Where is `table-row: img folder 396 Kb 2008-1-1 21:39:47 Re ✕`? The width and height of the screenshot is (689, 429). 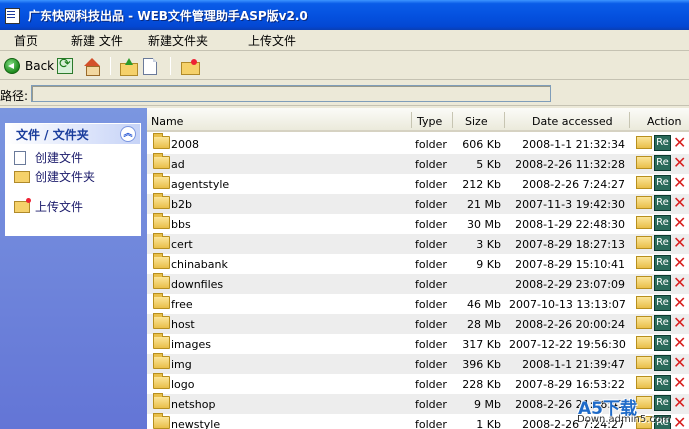
table-row: img folder 396 Kb 2008-1-1 21:39:47 Re ✕ is located at coordinates (418, 363).